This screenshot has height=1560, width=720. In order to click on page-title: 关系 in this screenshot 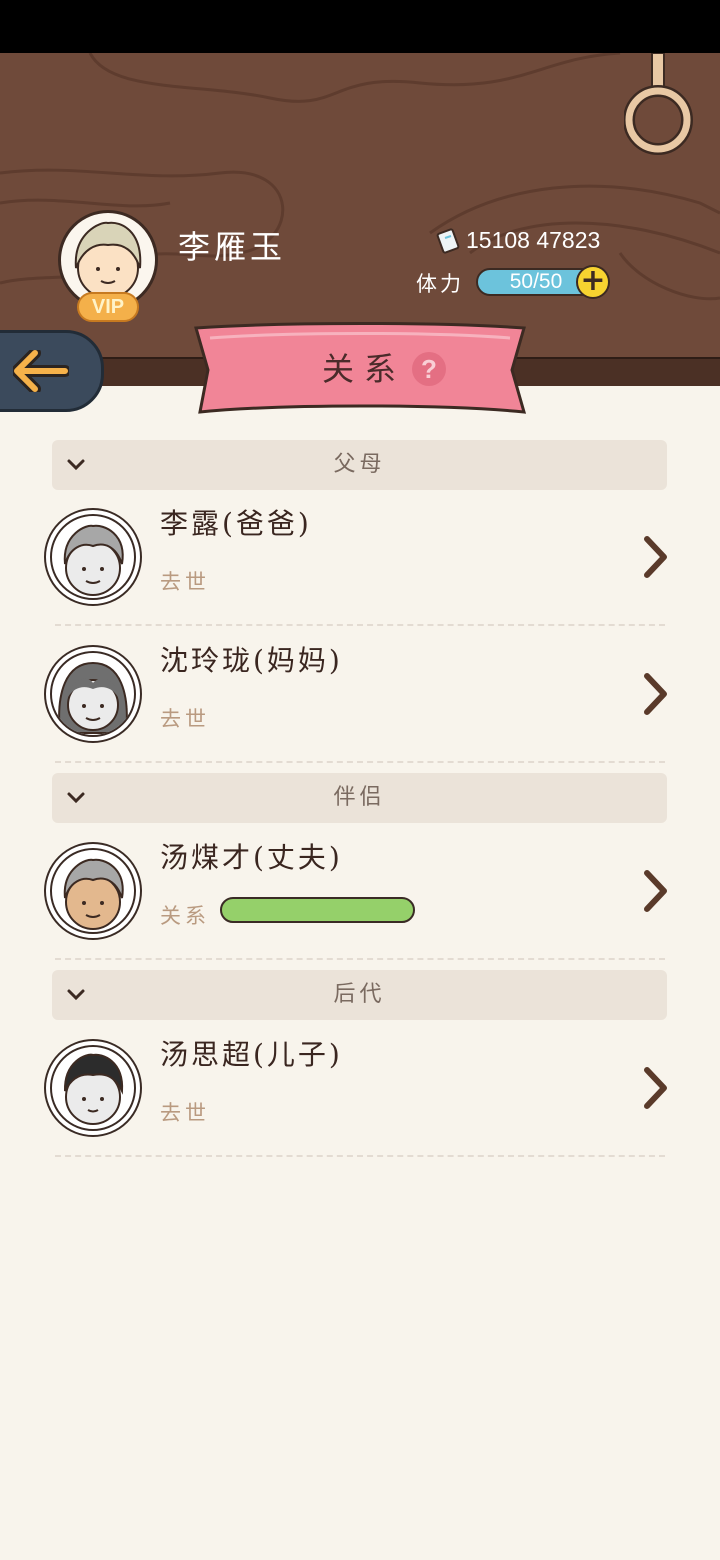, I will do `click(364, 369)`.